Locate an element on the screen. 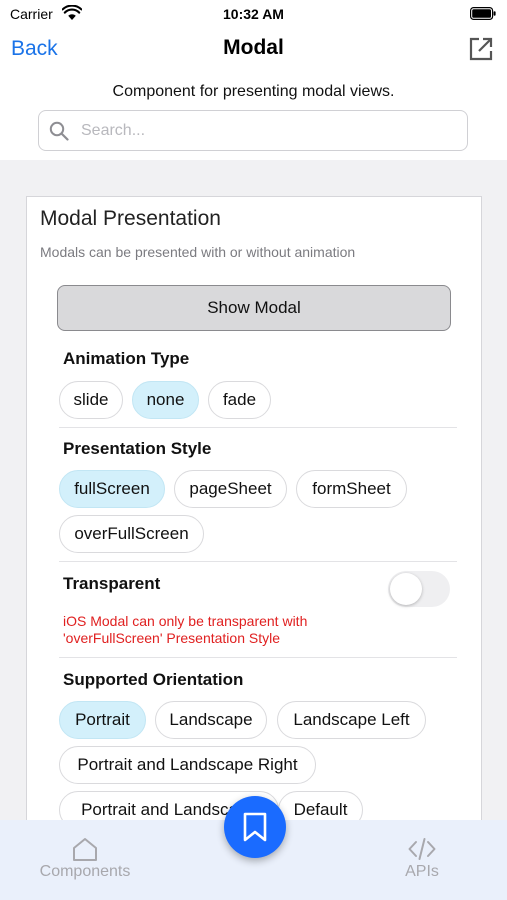  chip-presentation-fullscreen: fullScreen is located at coordinates (112, 489).